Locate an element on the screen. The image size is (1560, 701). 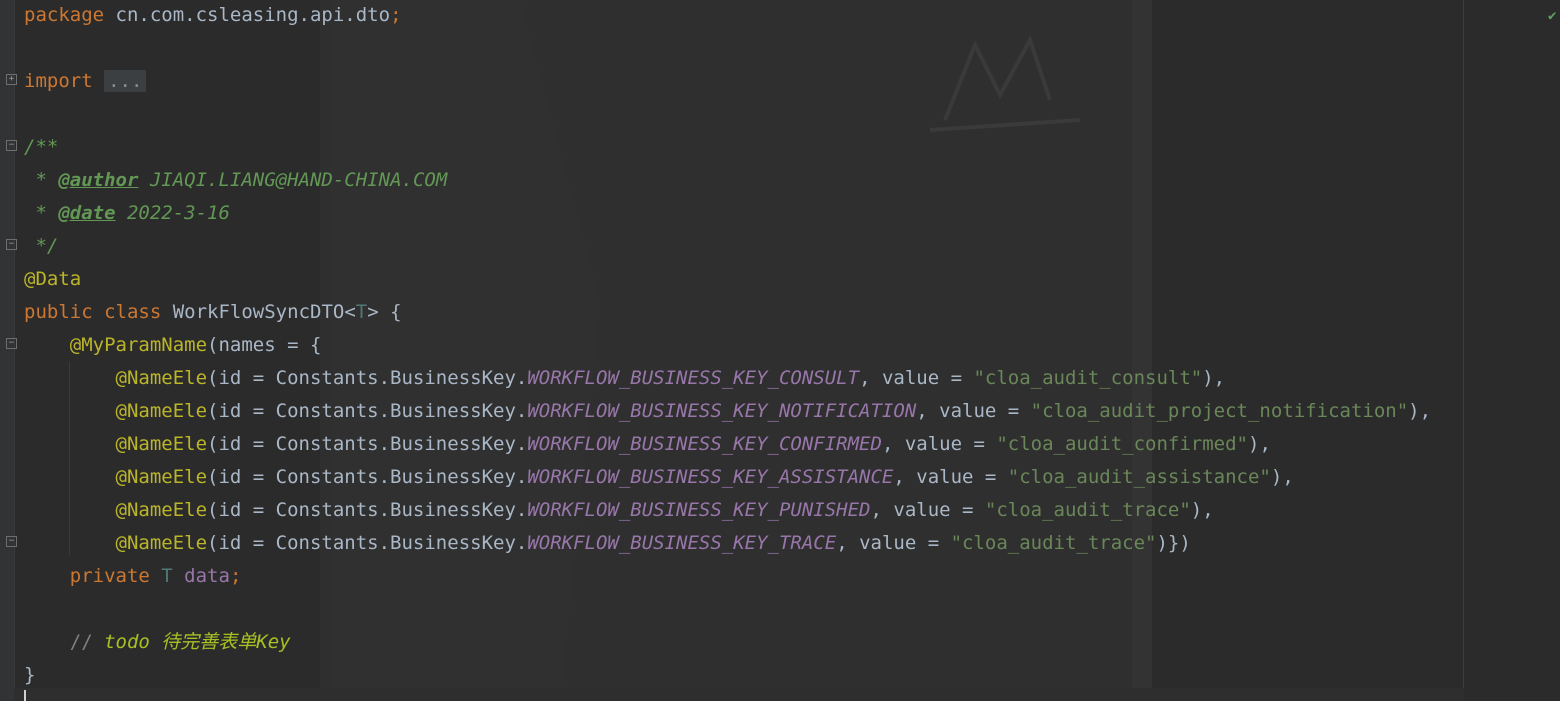
string-literal: "cloa_audit_consult" is located at coordinates (1088, 378).